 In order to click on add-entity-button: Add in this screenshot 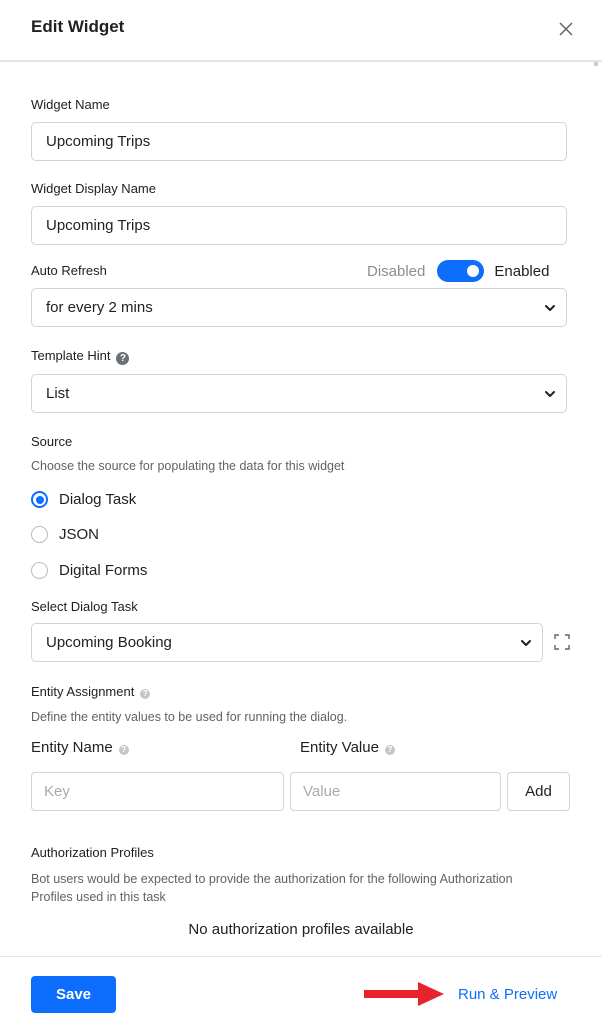, I will do `click(538, 791)`.